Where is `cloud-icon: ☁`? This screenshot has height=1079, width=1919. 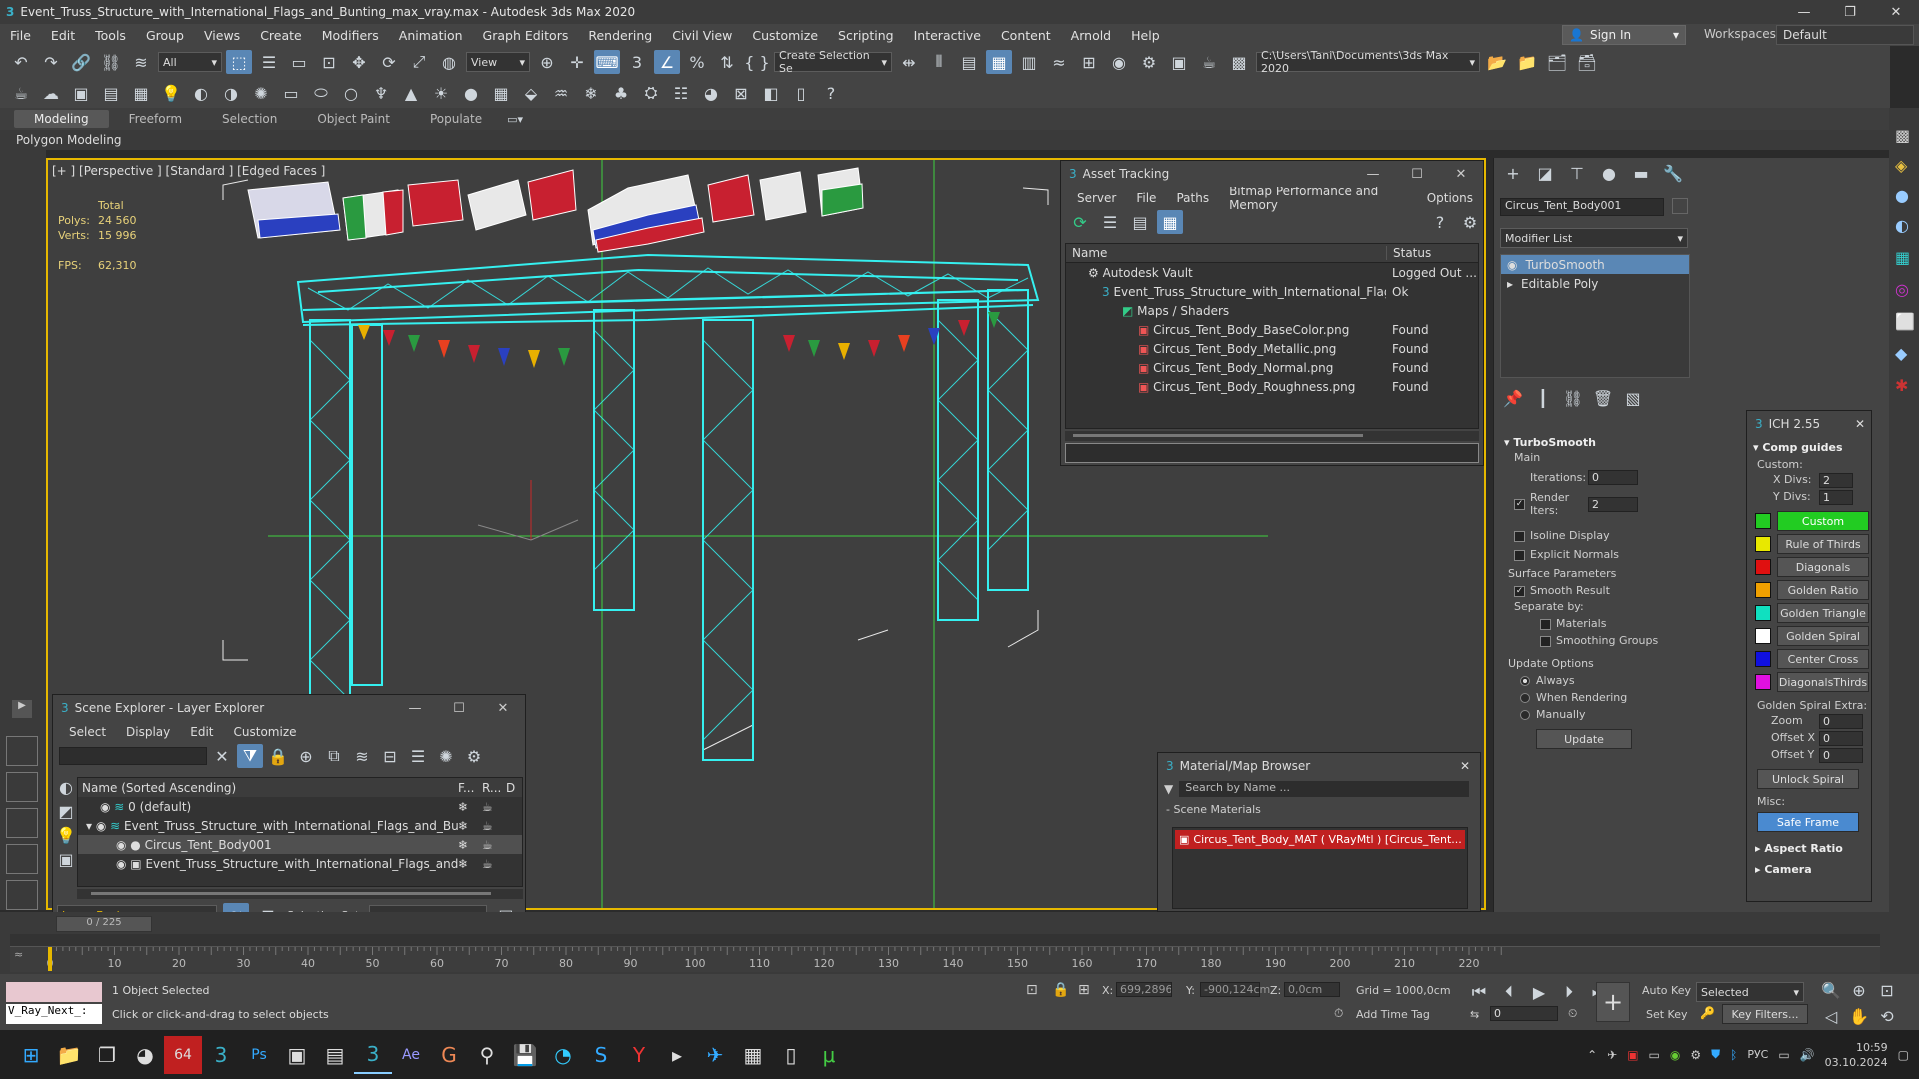 cloud-icon: ☁ is located at coordinates (51, 93).